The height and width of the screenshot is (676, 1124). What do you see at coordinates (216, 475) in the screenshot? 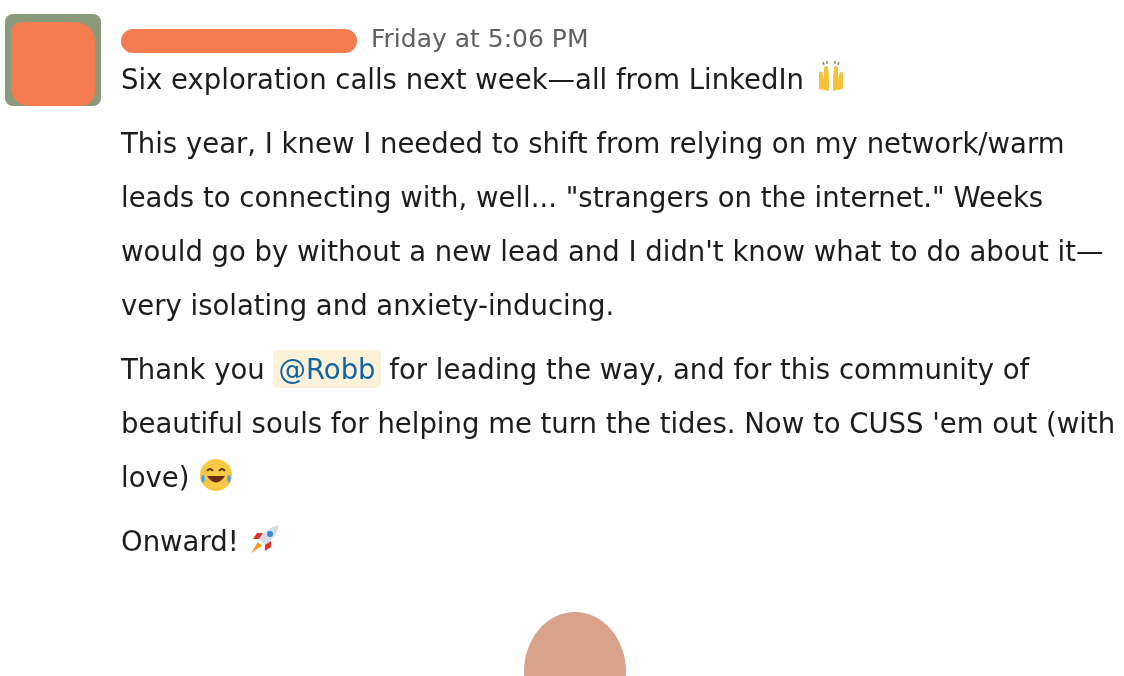
I see `laughing-face-icon` at bounding box center [216, 475].